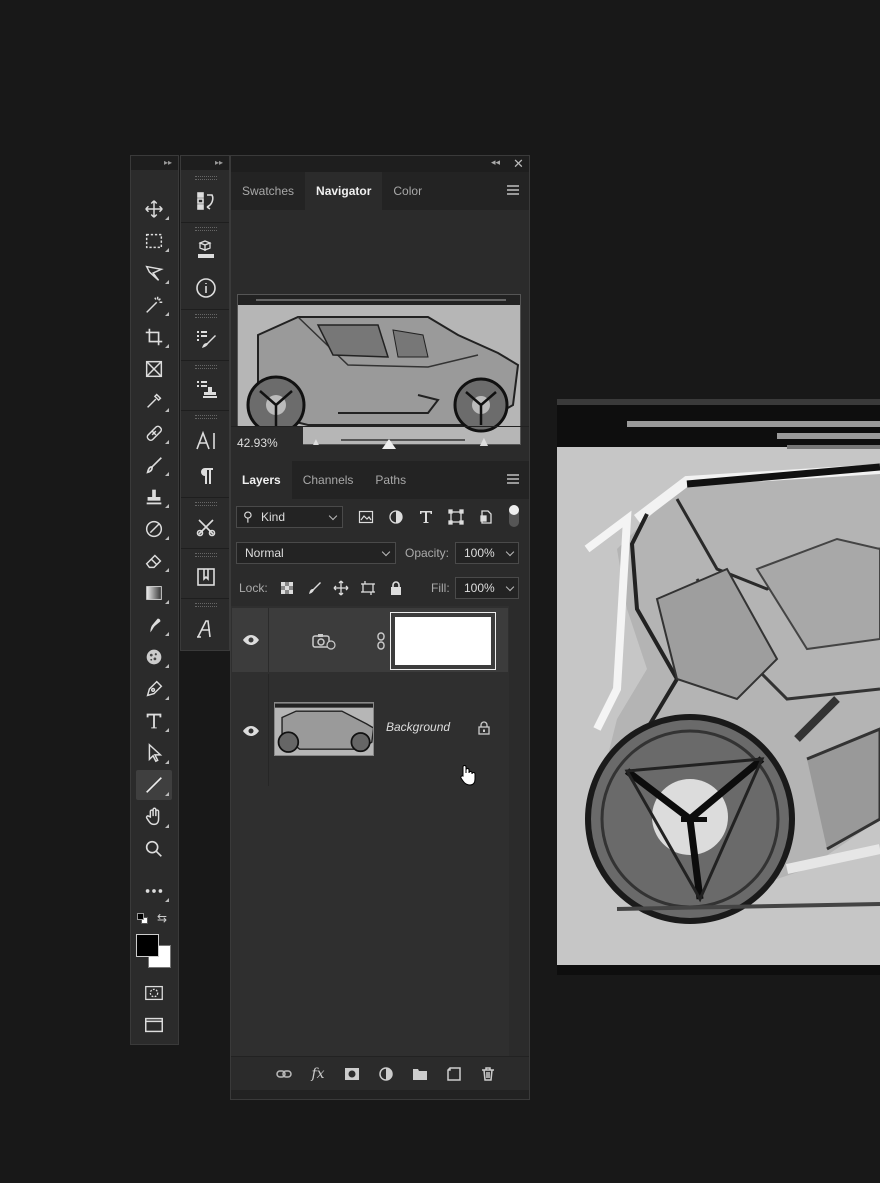  Describe the element at coordinates (352, 1074) in the screenshot. I see `add-mask-icon` at that location.